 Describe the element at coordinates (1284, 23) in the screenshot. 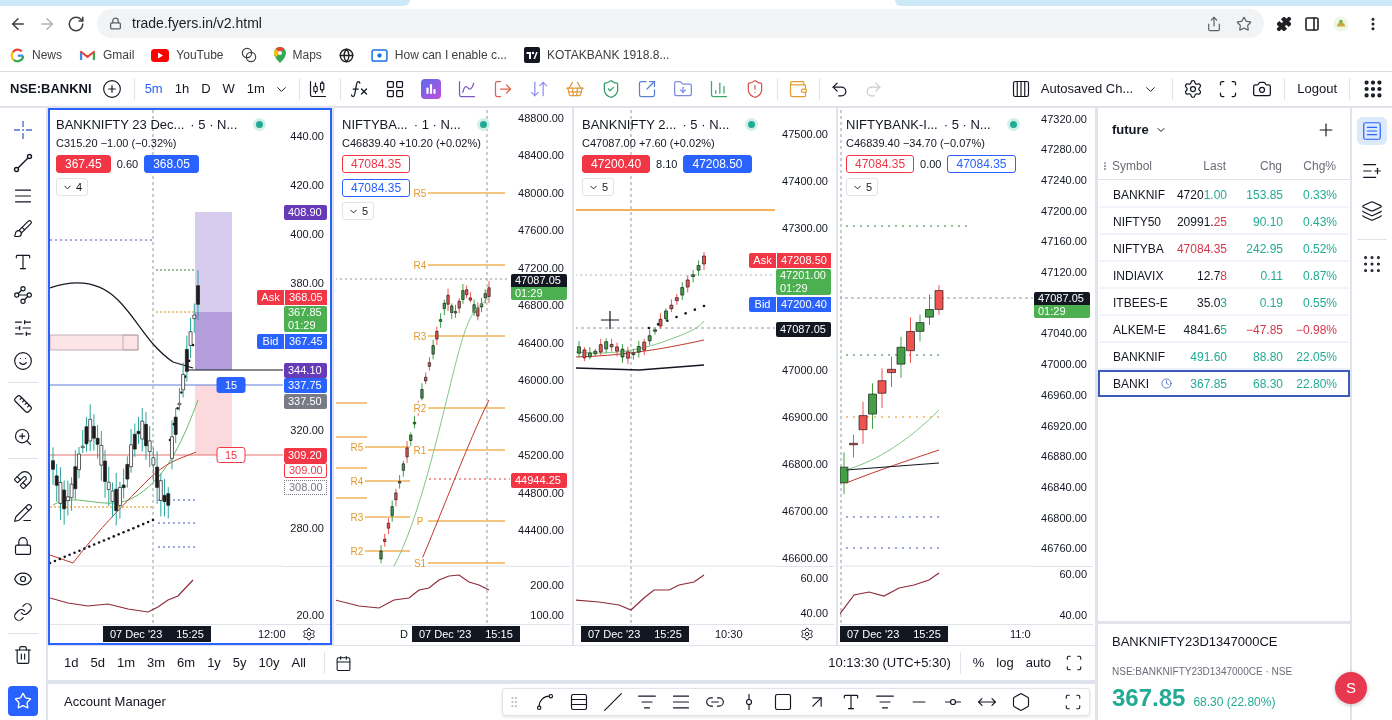

I see `puzzle-icon` at that location.